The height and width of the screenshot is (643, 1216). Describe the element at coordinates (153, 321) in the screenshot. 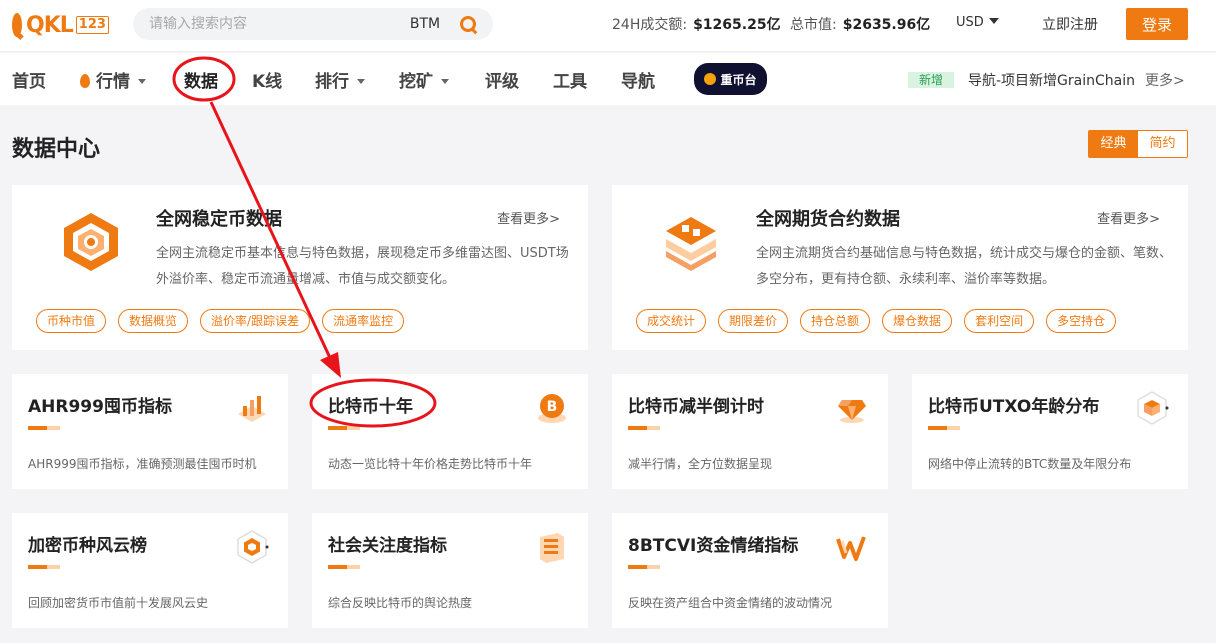

I see `tag-item: 数据概览` at that location.